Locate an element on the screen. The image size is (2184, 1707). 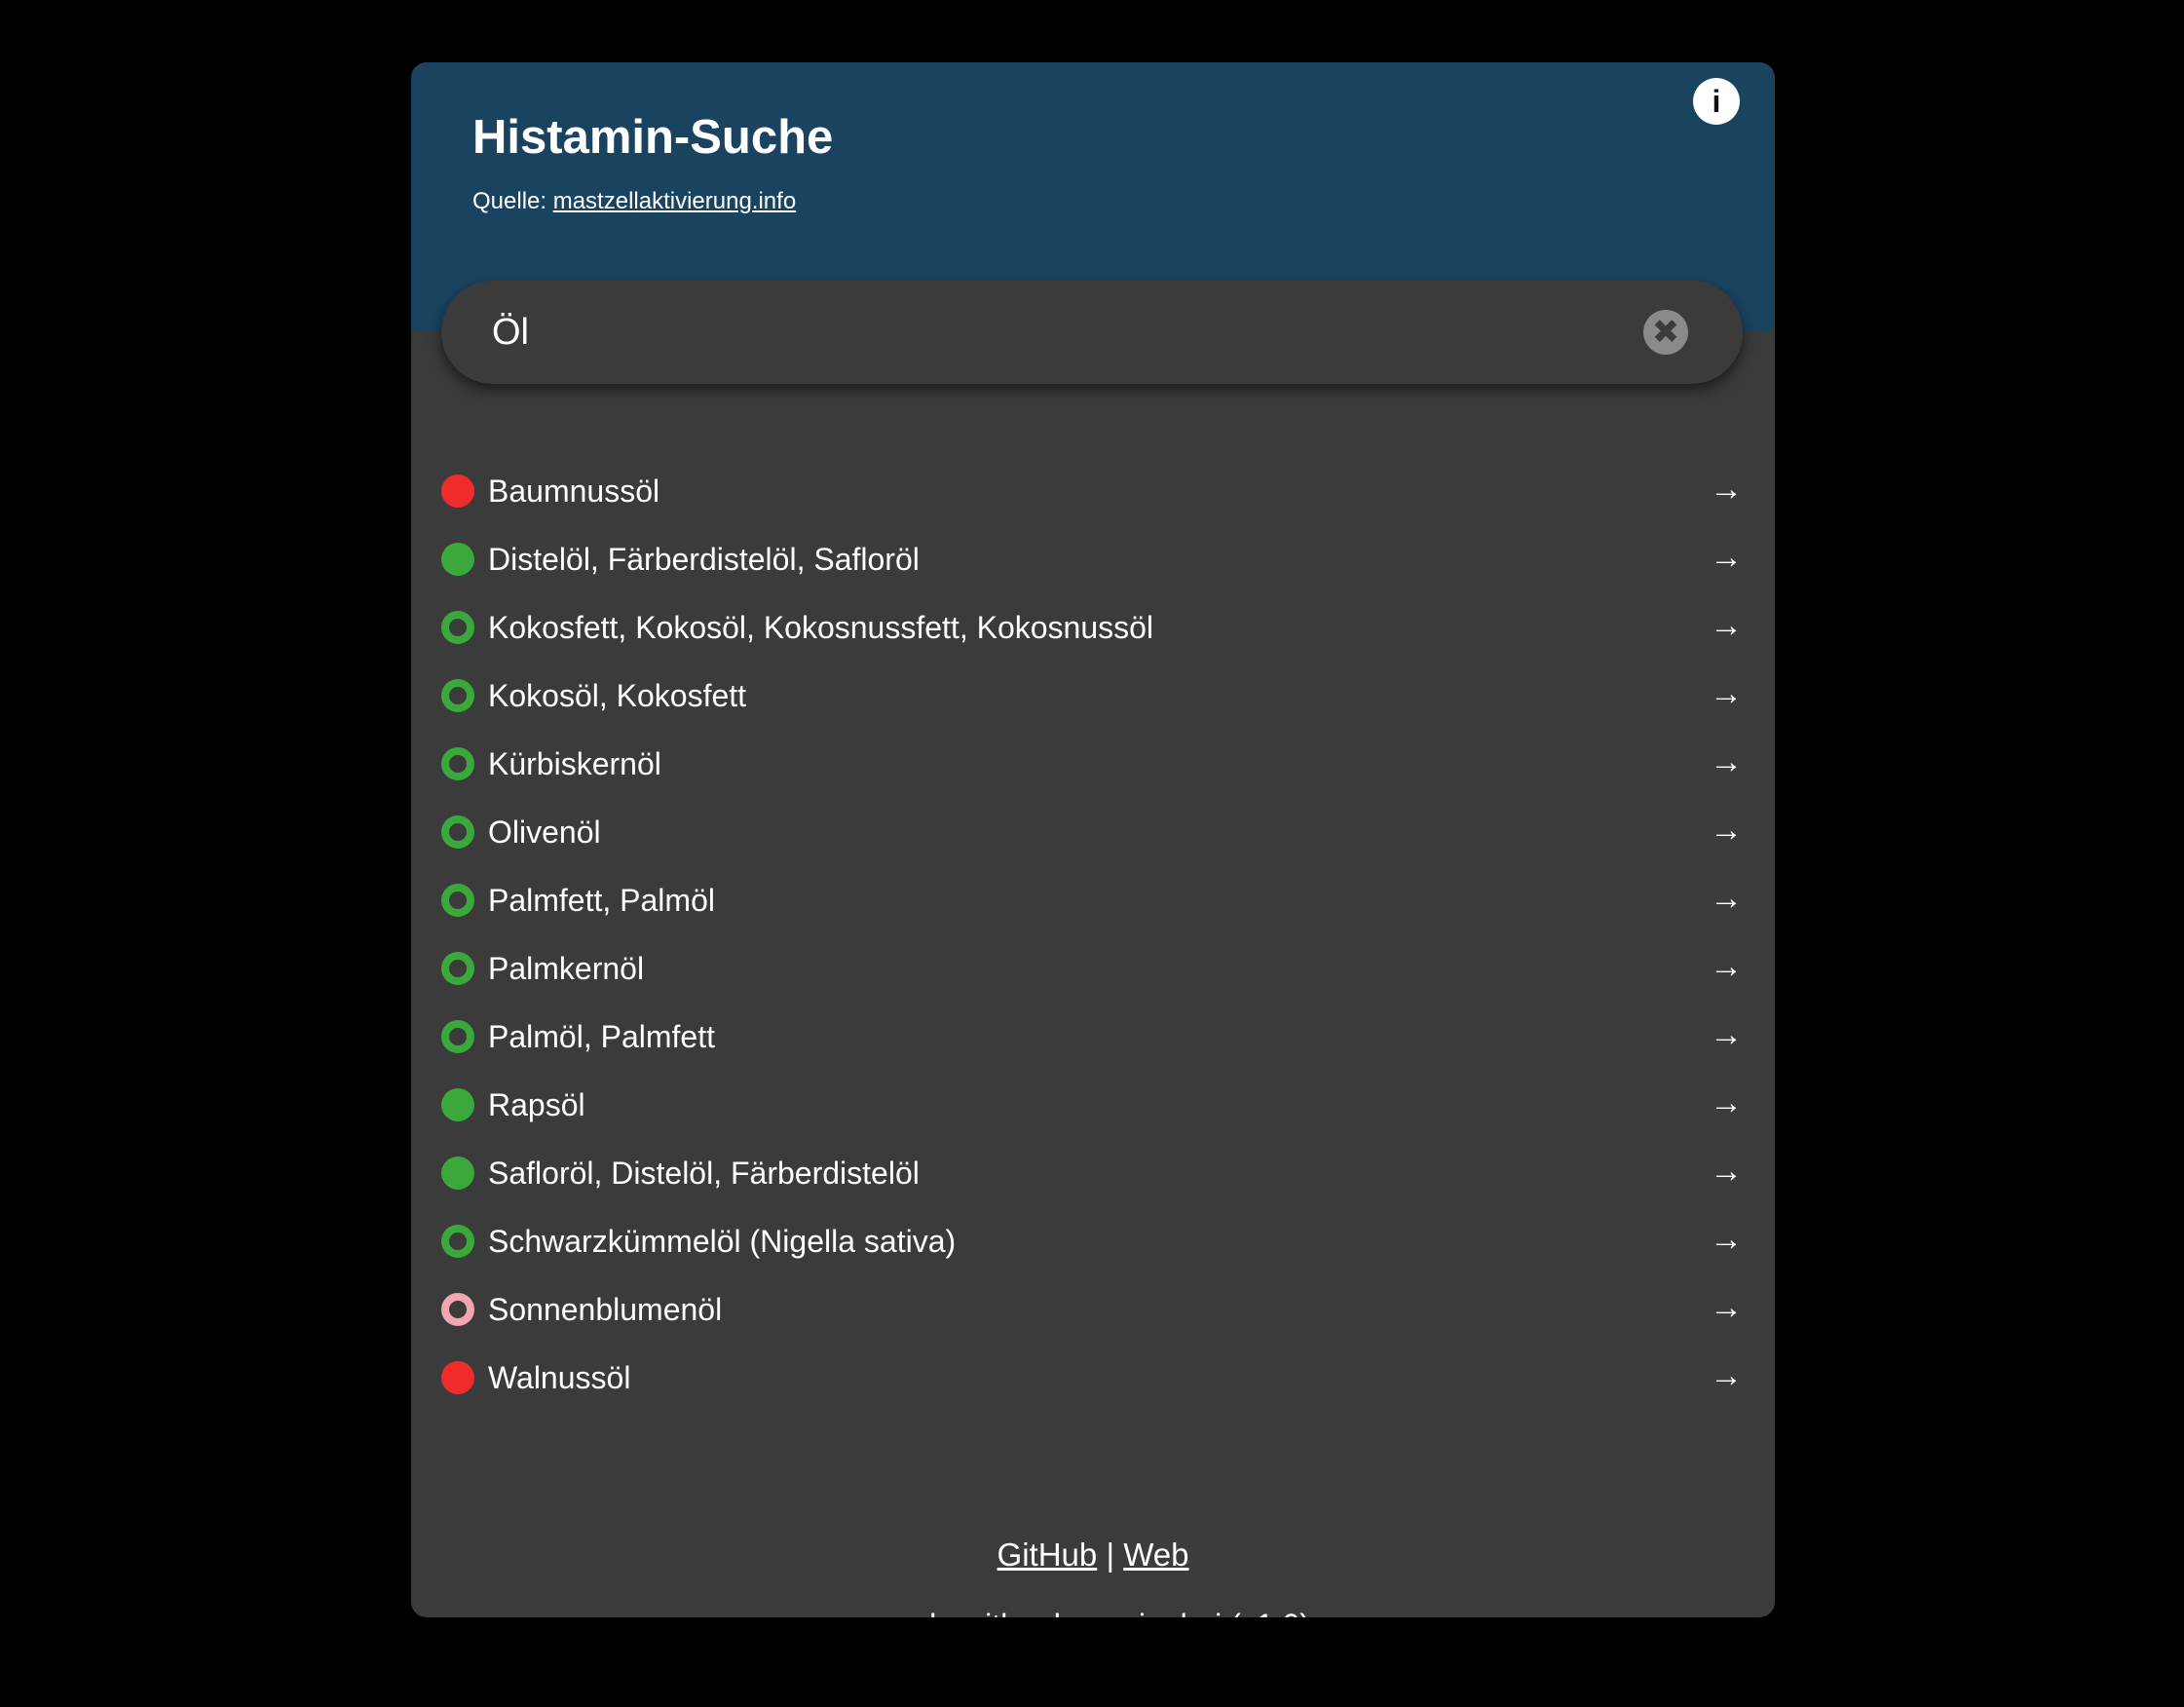
result-label: Walnussöl is located at coordinates (559, 1377).